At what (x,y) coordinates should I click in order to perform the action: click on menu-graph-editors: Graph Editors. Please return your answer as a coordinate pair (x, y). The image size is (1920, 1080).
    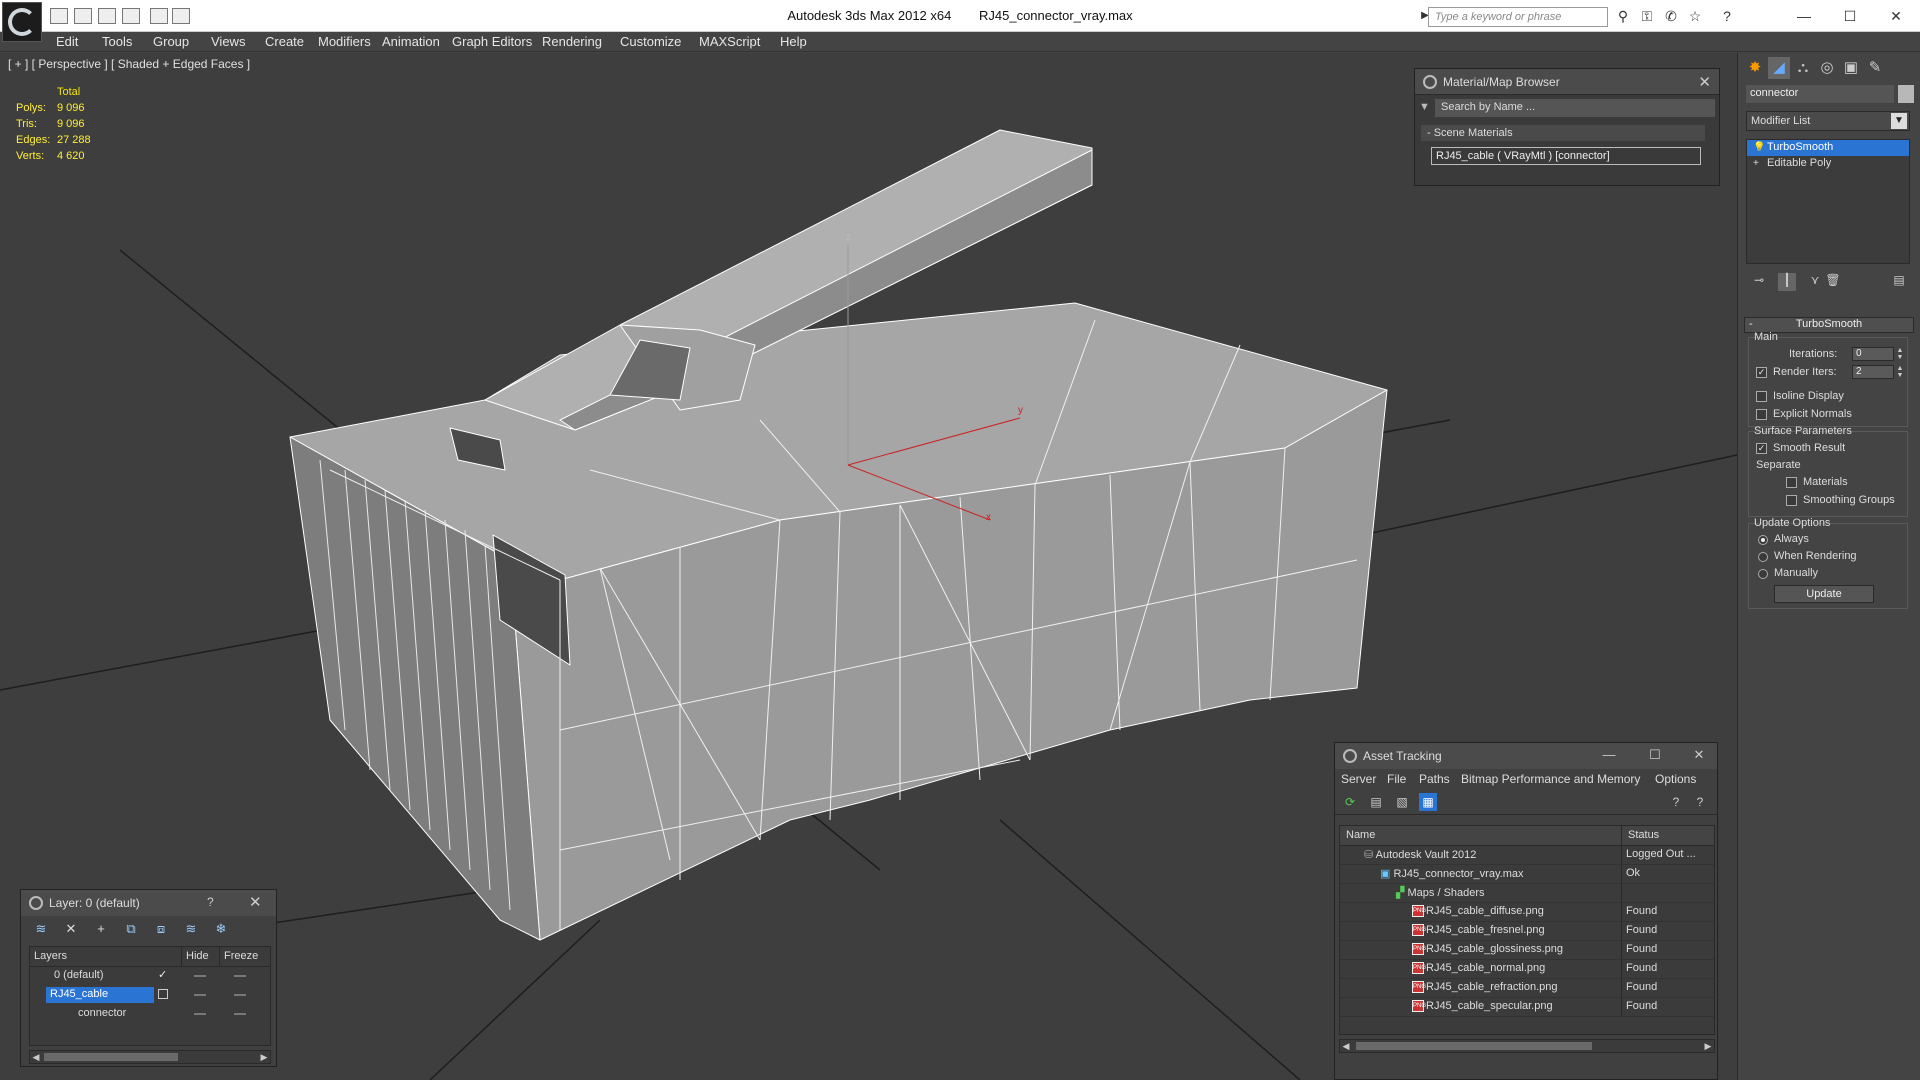
    Looking at the image, I should click on (492, 41).